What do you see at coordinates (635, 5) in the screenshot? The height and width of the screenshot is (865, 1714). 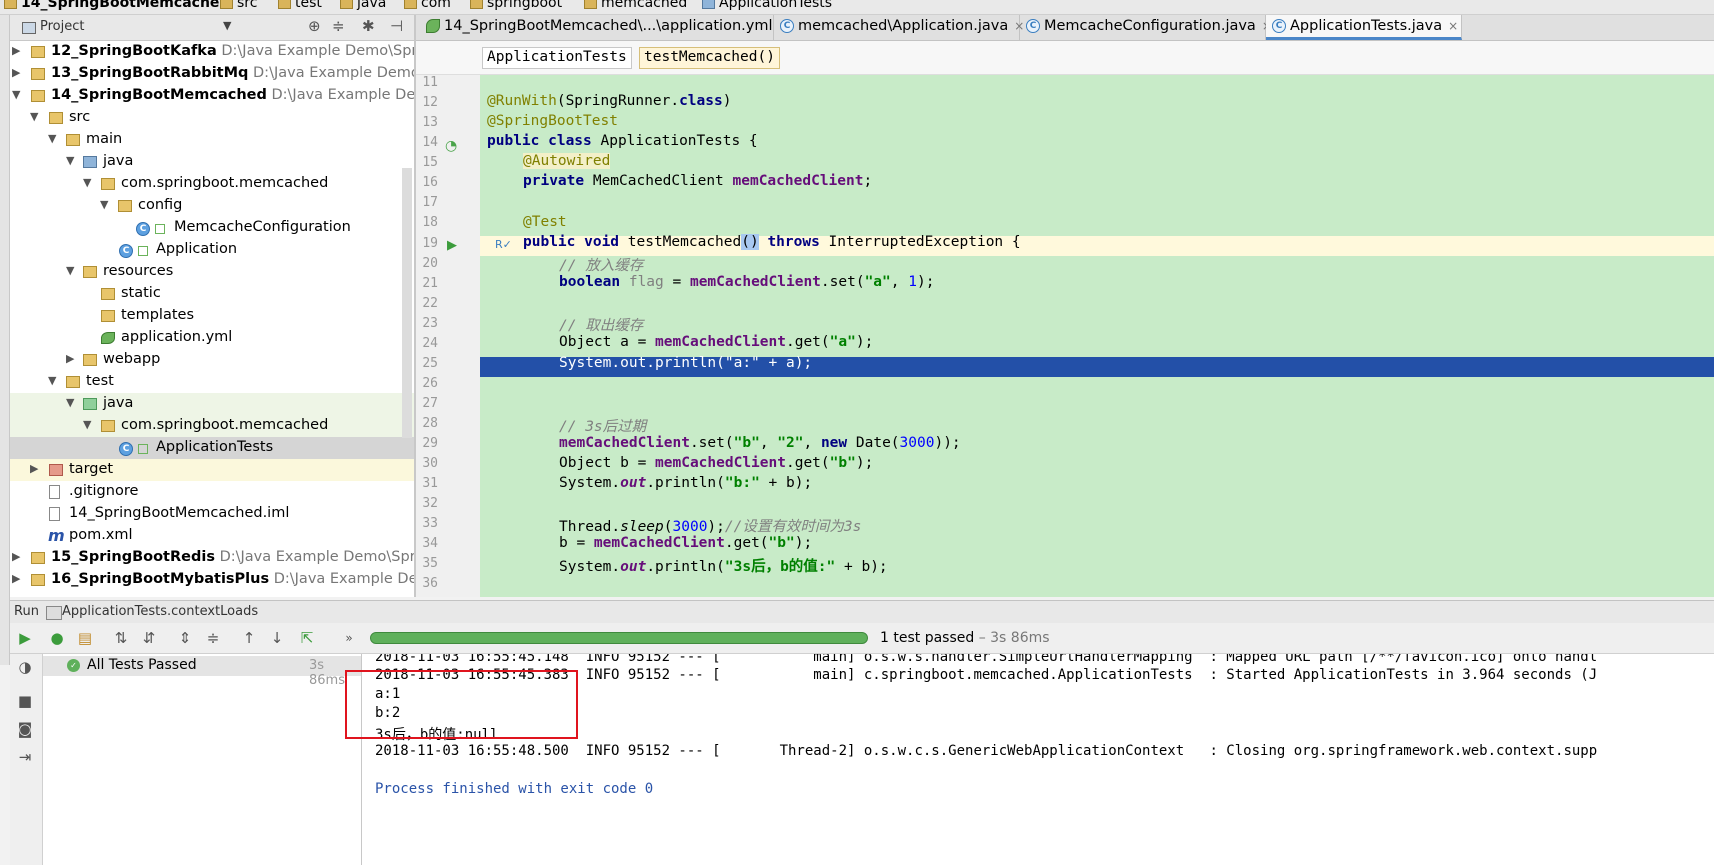 I see `breadcrumb-memcached: memcached` at bounding box center [635, 5].